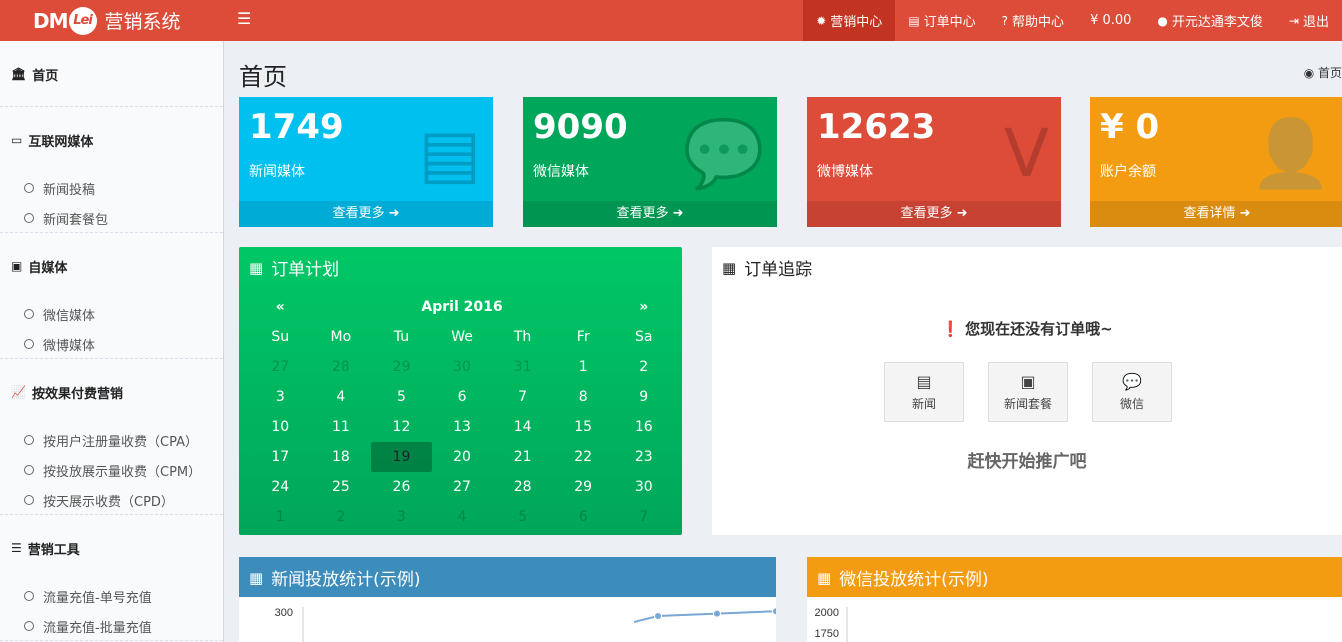 This screenshot has height=642, width=1342. Describe the element at coordinates (111, 140) in the screenshot. I see `sidebar-item-internet-media: ▭ 互联网媒体` at that location.